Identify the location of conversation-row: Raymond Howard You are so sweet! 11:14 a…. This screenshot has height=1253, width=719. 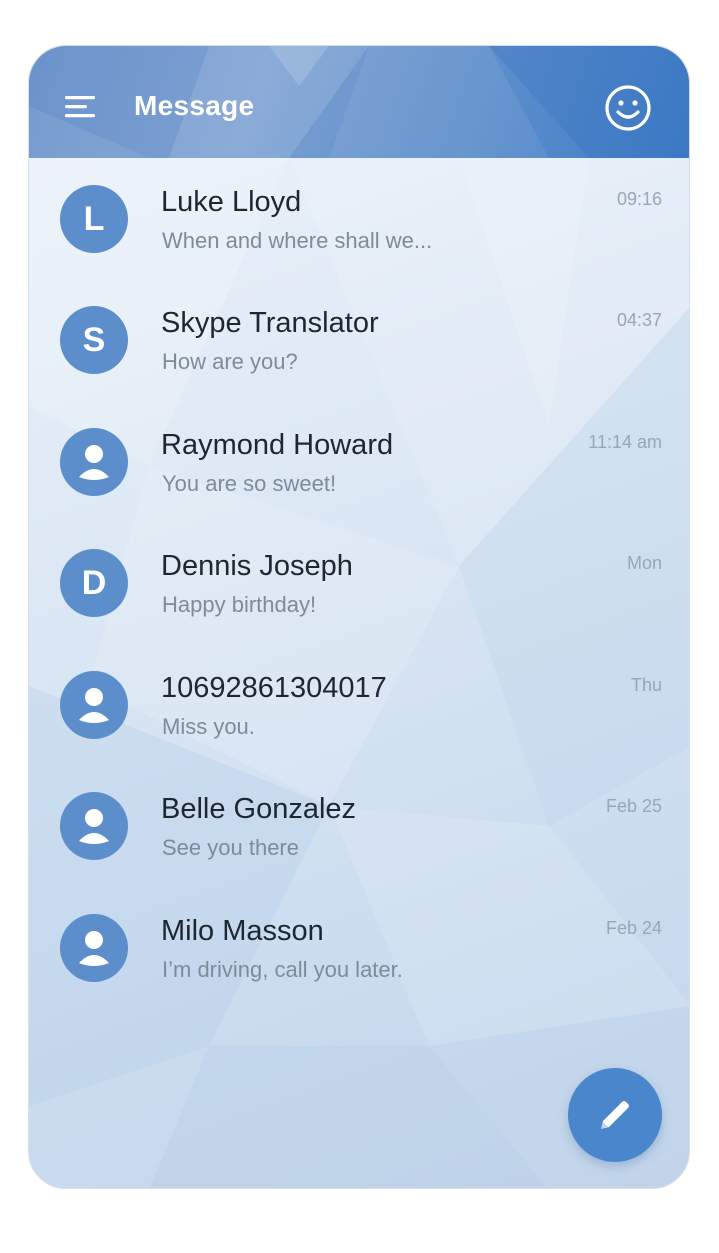
(359, 456).